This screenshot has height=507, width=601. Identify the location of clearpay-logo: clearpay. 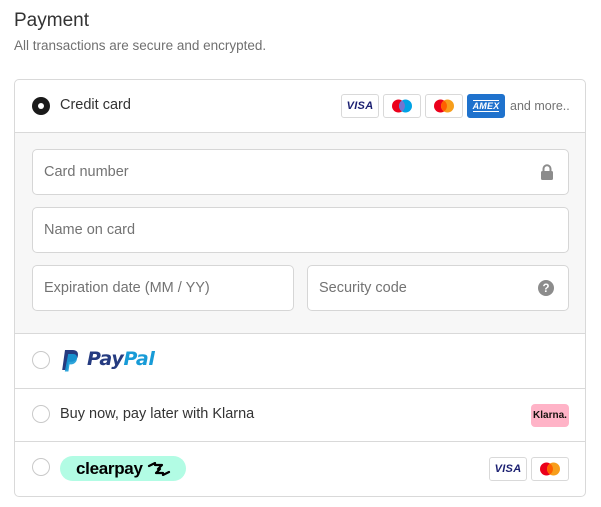
(123, 468).